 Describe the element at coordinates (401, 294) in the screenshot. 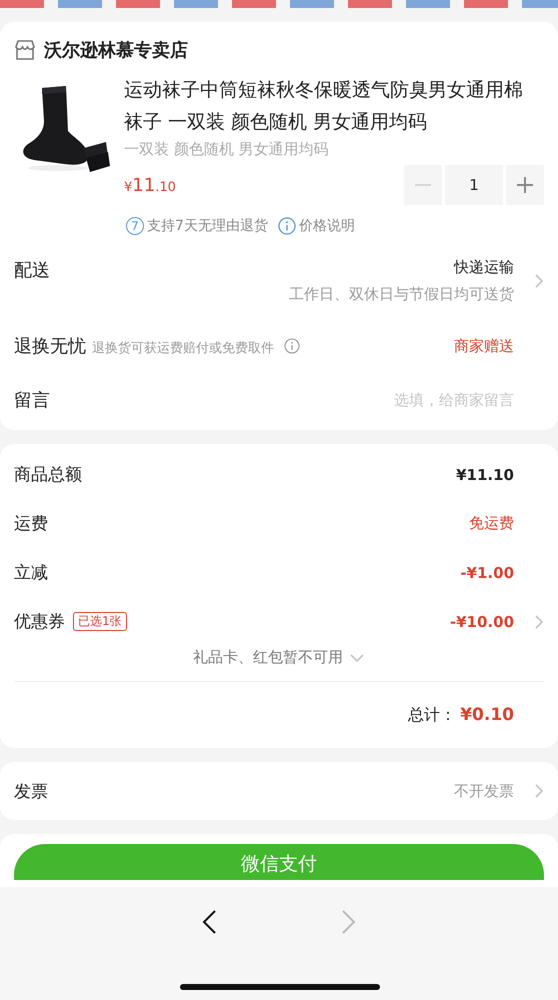

I see `option-note: 工作日、双休日与节假日均可送货` at that location.